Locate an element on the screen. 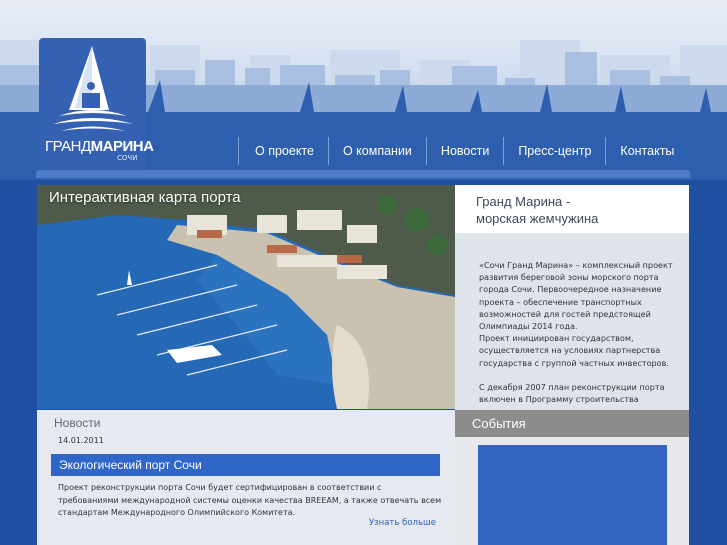 The height and width of the screenshot is (545, 727). logo-sail-icon is located at coordinates (93, 88).